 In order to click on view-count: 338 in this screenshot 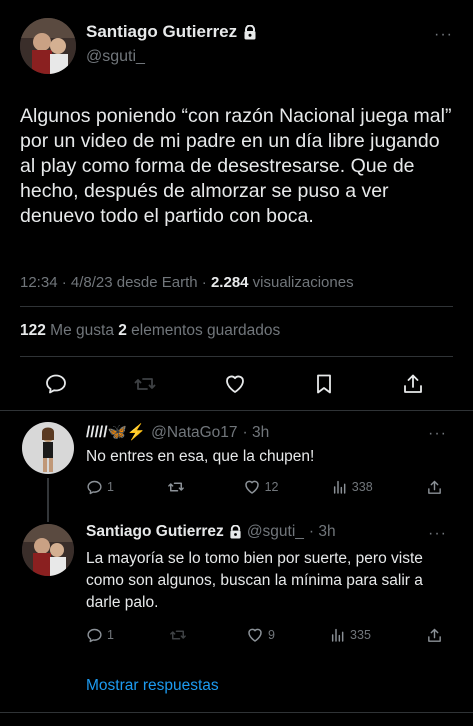, I will do `click(362, 487)`.